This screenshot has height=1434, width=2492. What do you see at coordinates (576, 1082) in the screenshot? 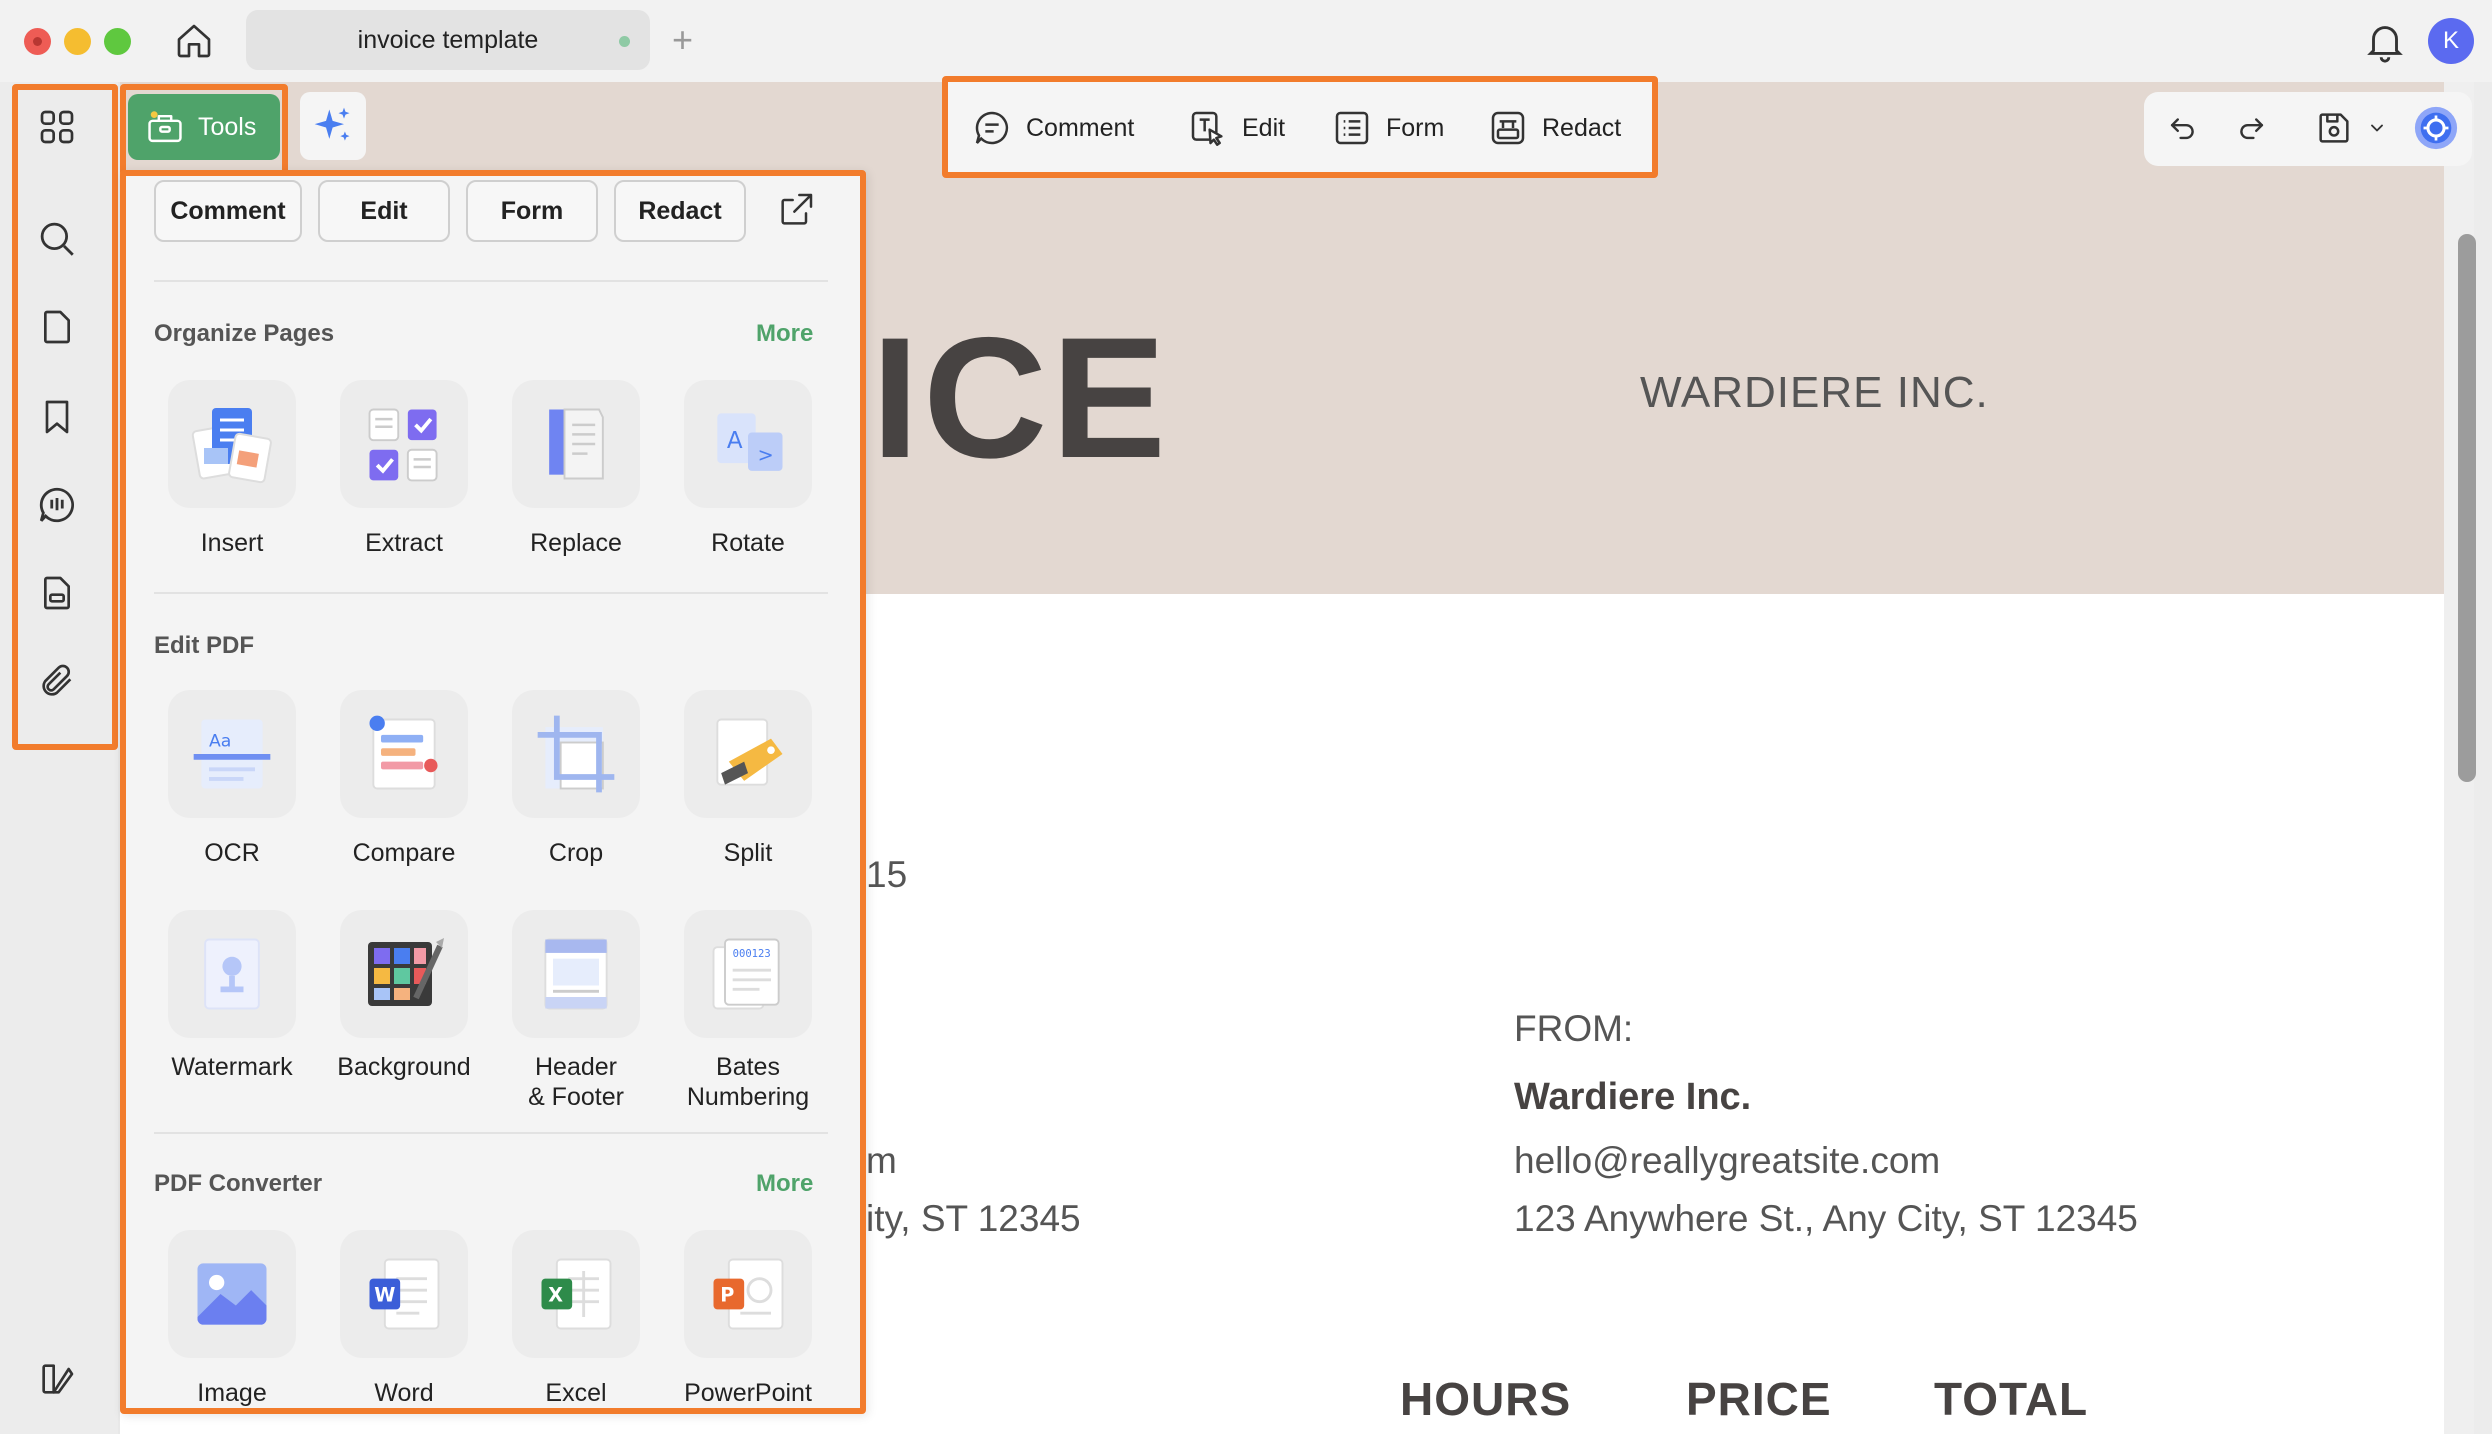
I see `tool-header-footer-label: Header & Footer` at bounding box center [576, 1082].